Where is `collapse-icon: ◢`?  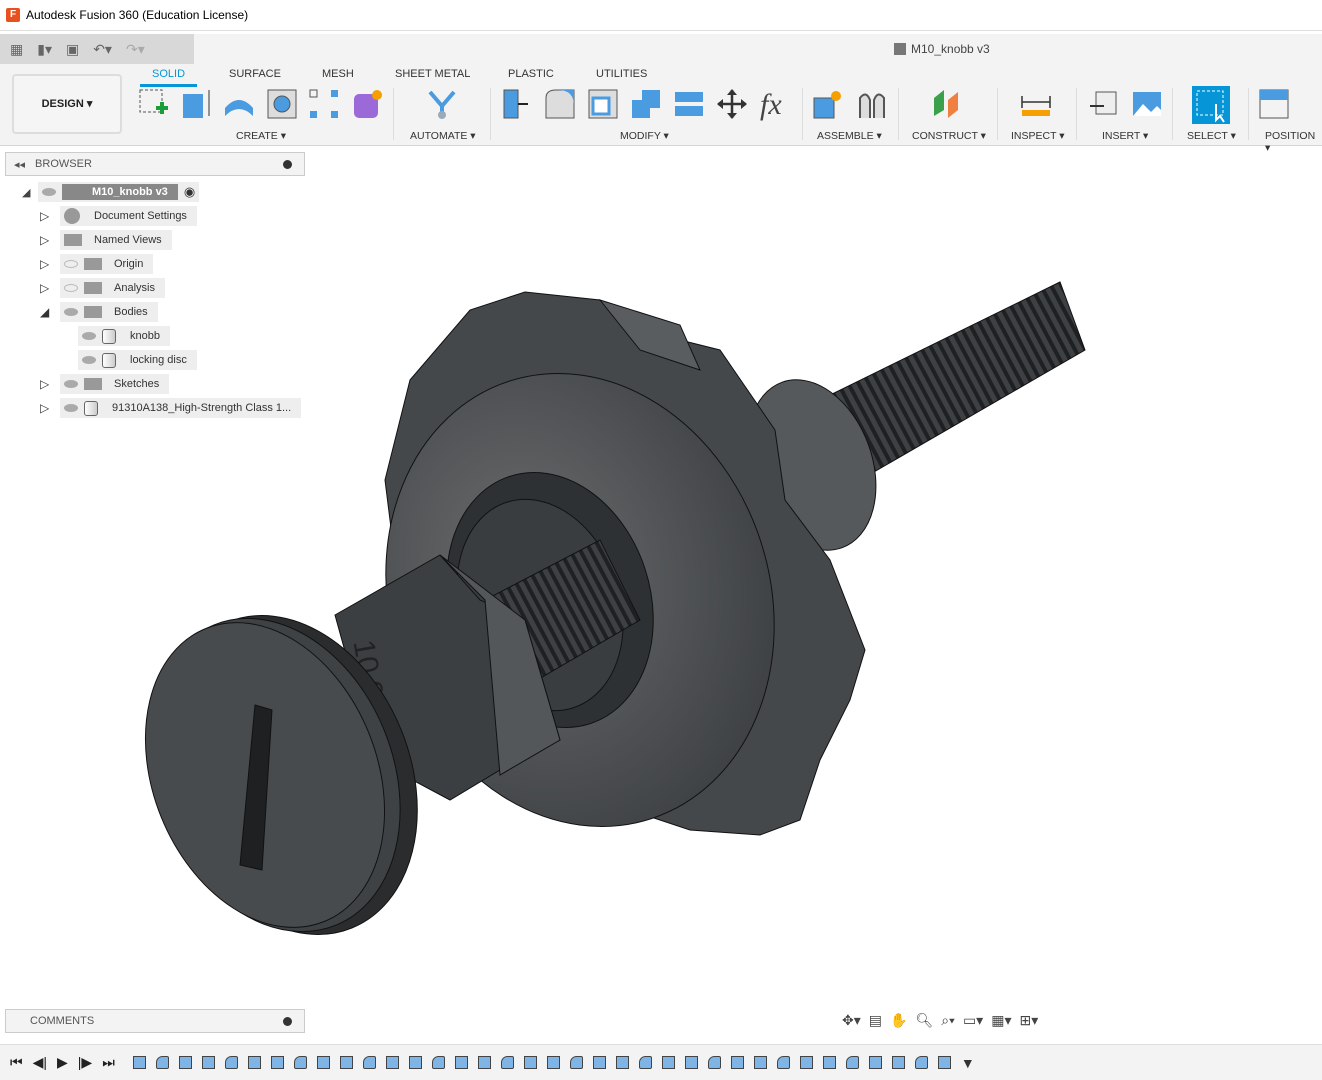 collapse-icon: ◢ is located at coordinates (30, 192).